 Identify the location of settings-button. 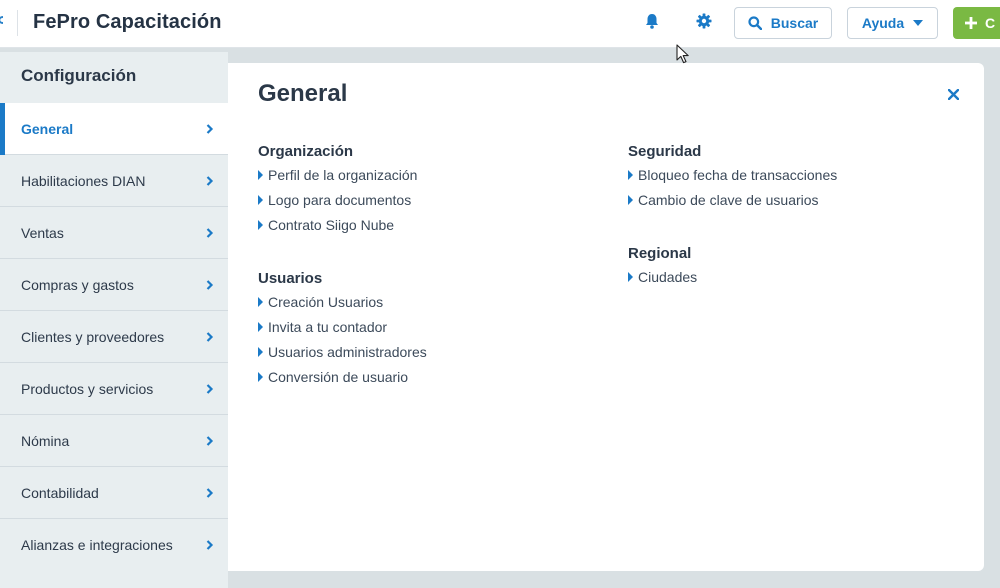
(704, 23).